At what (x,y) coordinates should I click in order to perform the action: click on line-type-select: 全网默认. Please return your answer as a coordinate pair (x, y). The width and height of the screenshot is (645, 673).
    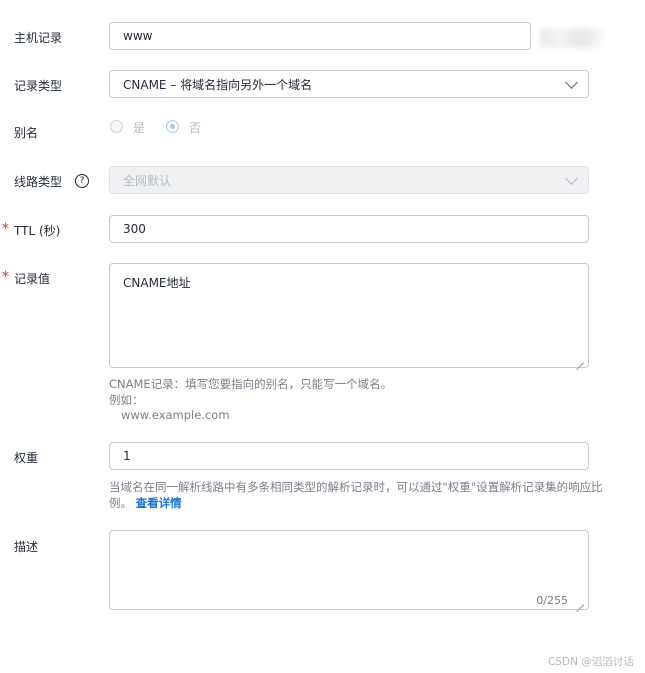
    Looking at the image, I should click on (349, 180).